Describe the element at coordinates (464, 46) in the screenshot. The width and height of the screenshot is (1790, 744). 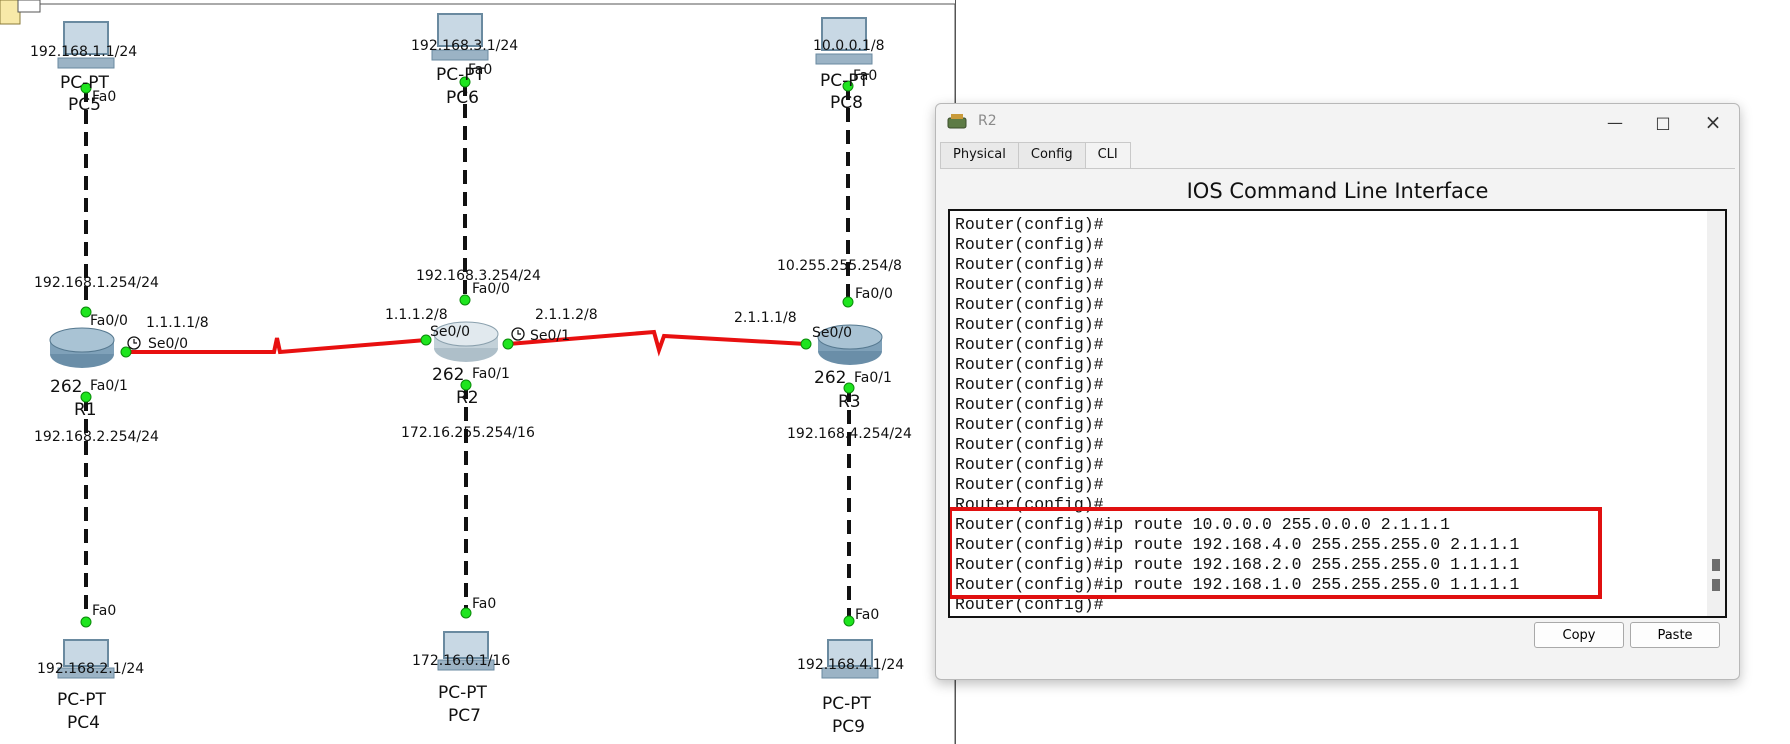
I see `pc6-ip-label: 192.168.3.1/24` at that location.